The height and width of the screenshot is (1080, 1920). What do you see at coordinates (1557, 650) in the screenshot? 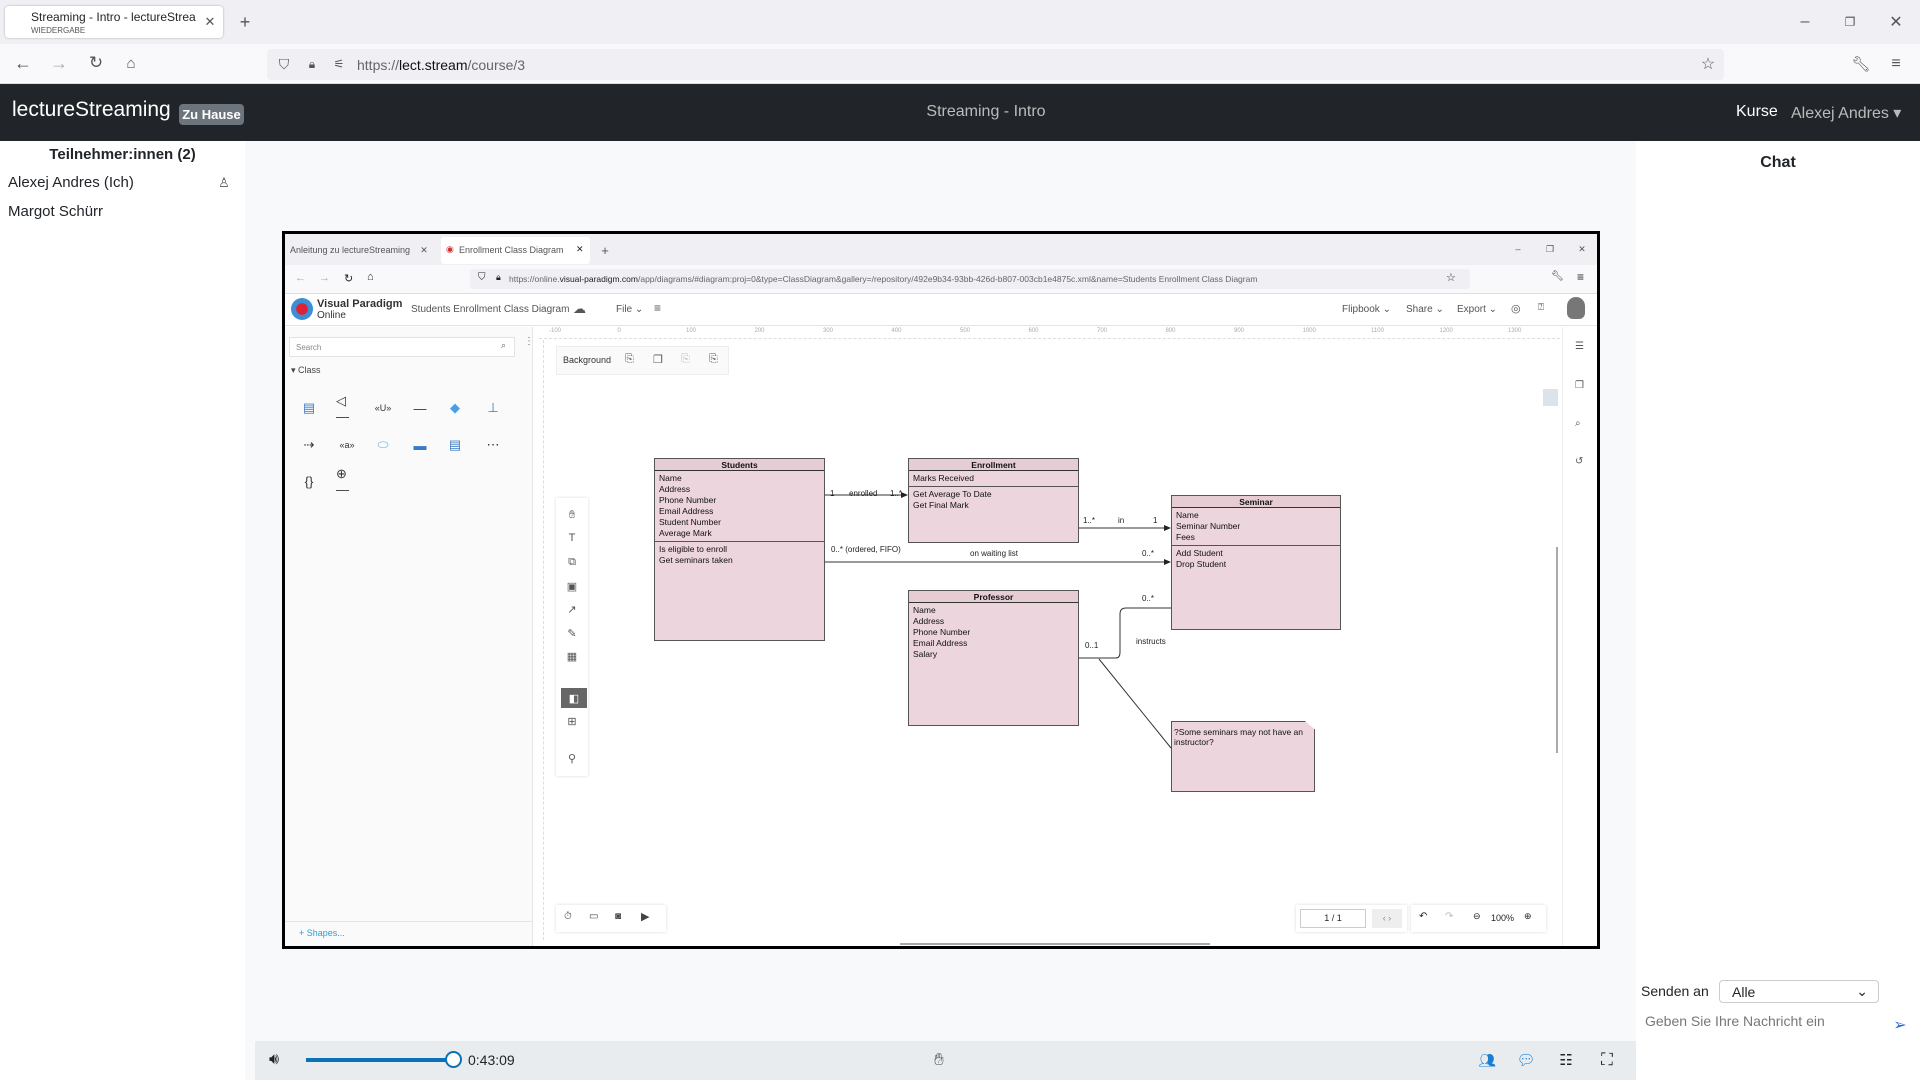
I see `vertical-scrollbar` at bounding box center [1557, 650].